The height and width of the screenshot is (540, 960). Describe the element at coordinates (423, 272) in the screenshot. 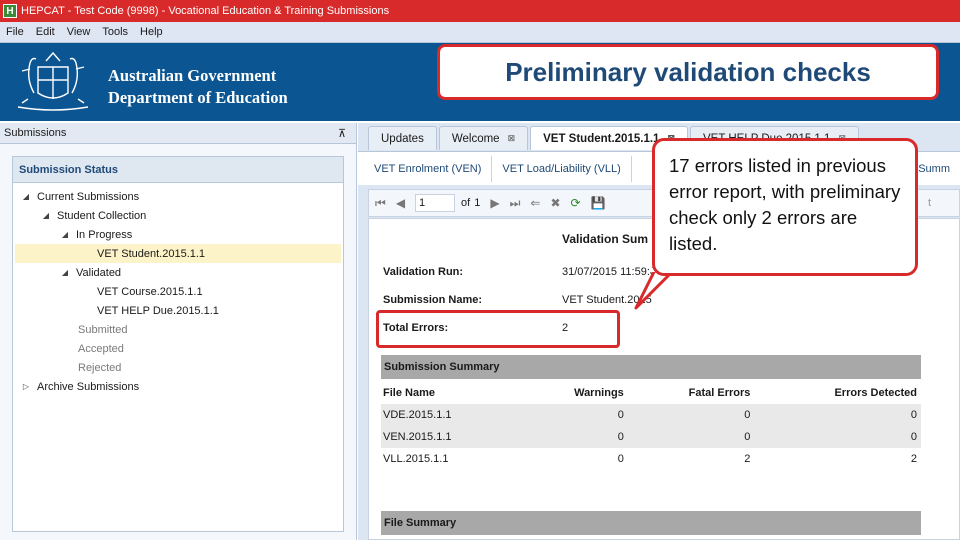

I see `validation-run-label: Validation Run:` at that location.